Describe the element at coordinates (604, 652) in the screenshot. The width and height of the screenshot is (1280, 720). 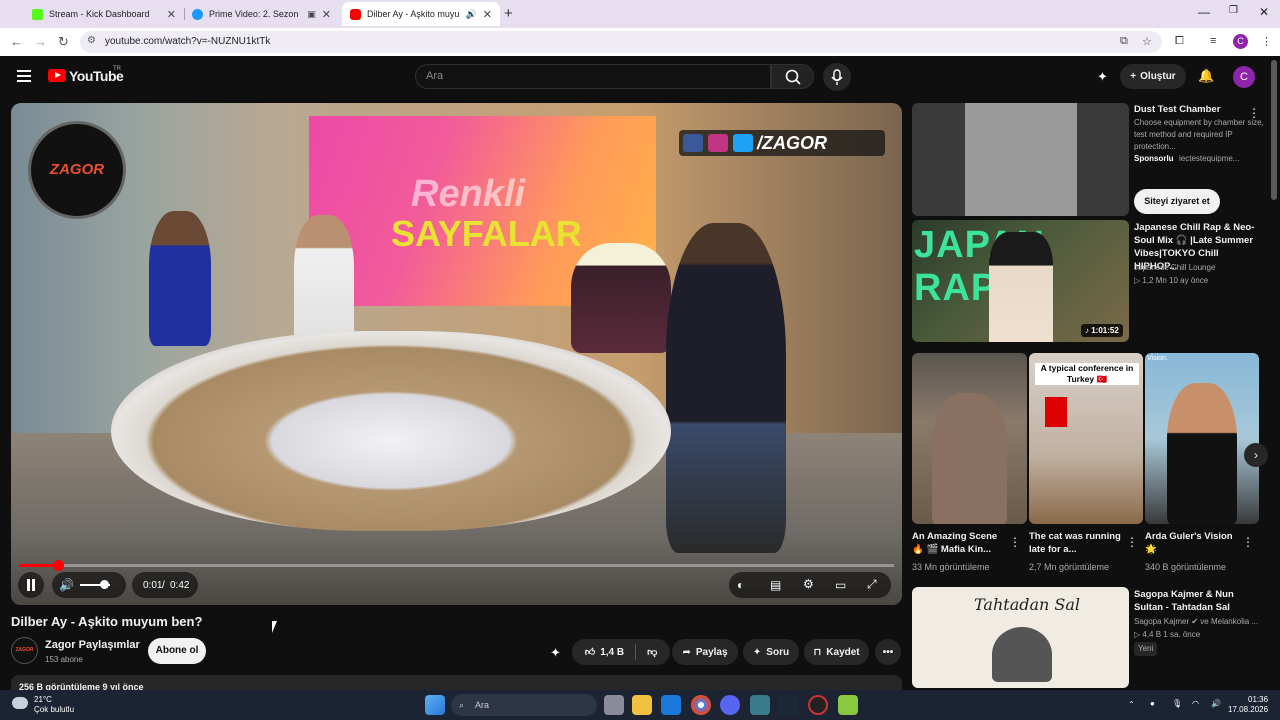
I see `like-button: 👍︎ 1,4 B` at that location.